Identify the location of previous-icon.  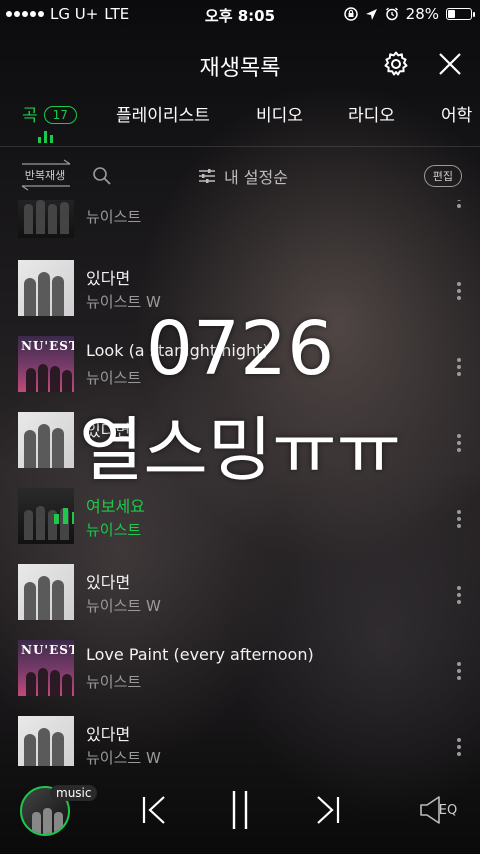
(153, 810).